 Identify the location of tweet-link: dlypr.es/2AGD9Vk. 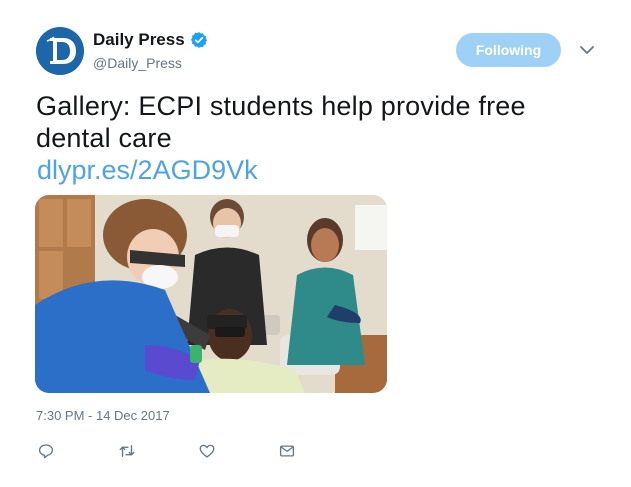
(147, 170).